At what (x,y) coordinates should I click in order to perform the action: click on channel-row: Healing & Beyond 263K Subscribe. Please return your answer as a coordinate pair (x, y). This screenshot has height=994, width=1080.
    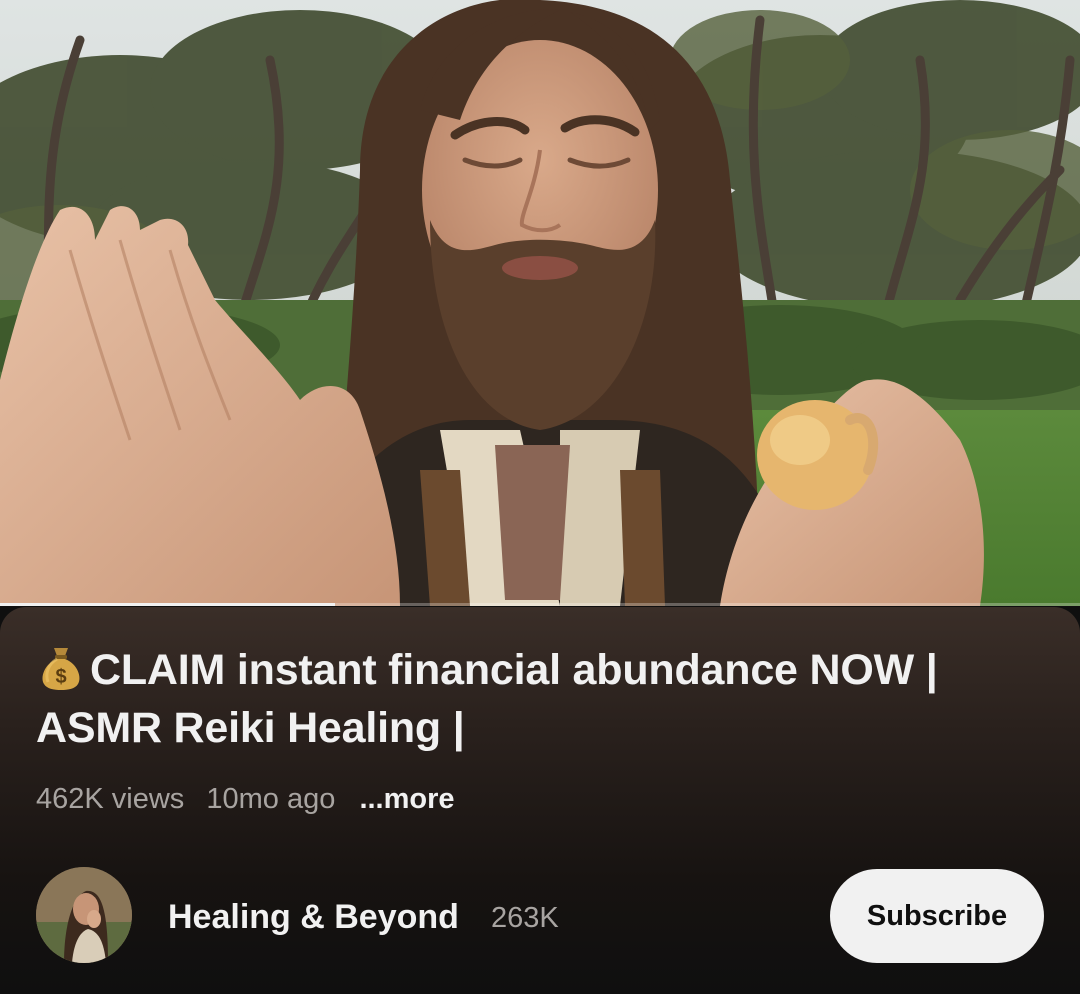
    Looking at the image, I should click on (540, 915).